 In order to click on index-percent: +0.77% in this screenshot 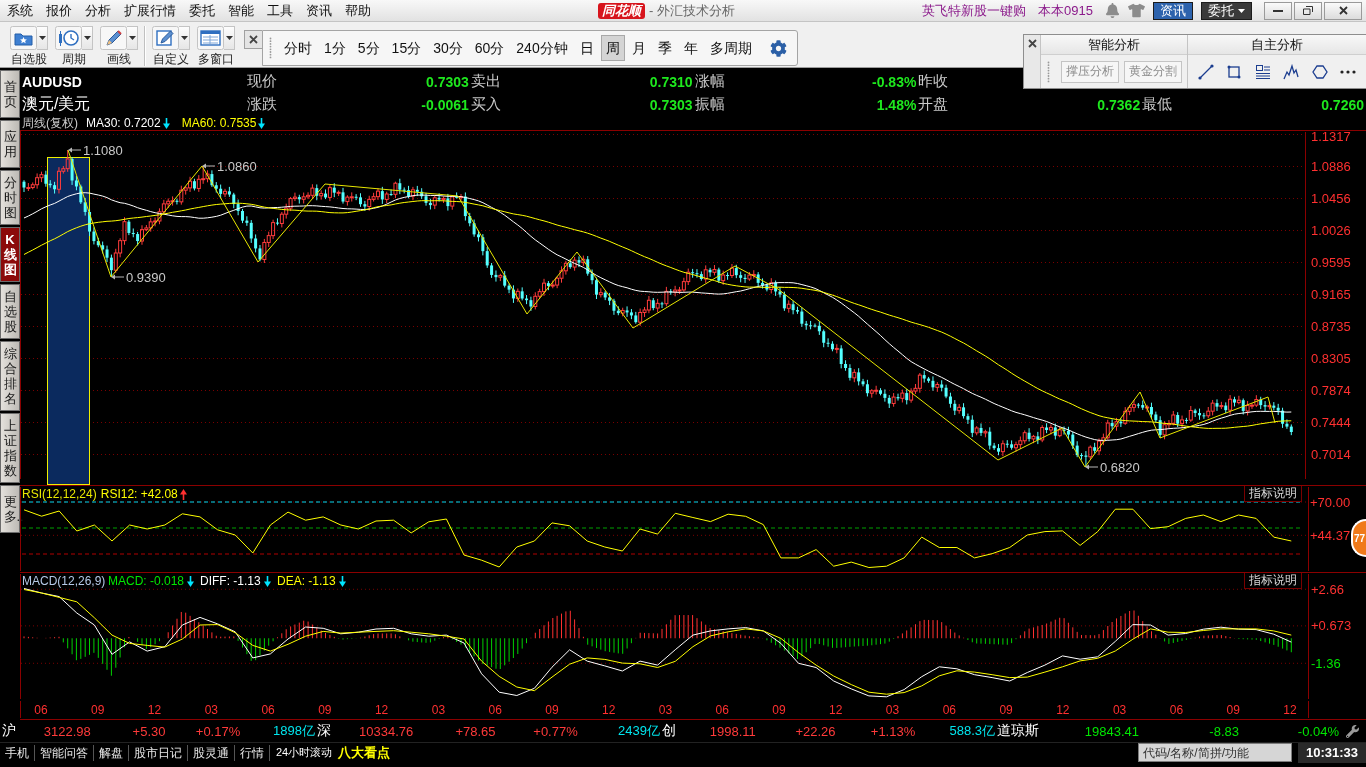, I will do `click(555, 731)`.